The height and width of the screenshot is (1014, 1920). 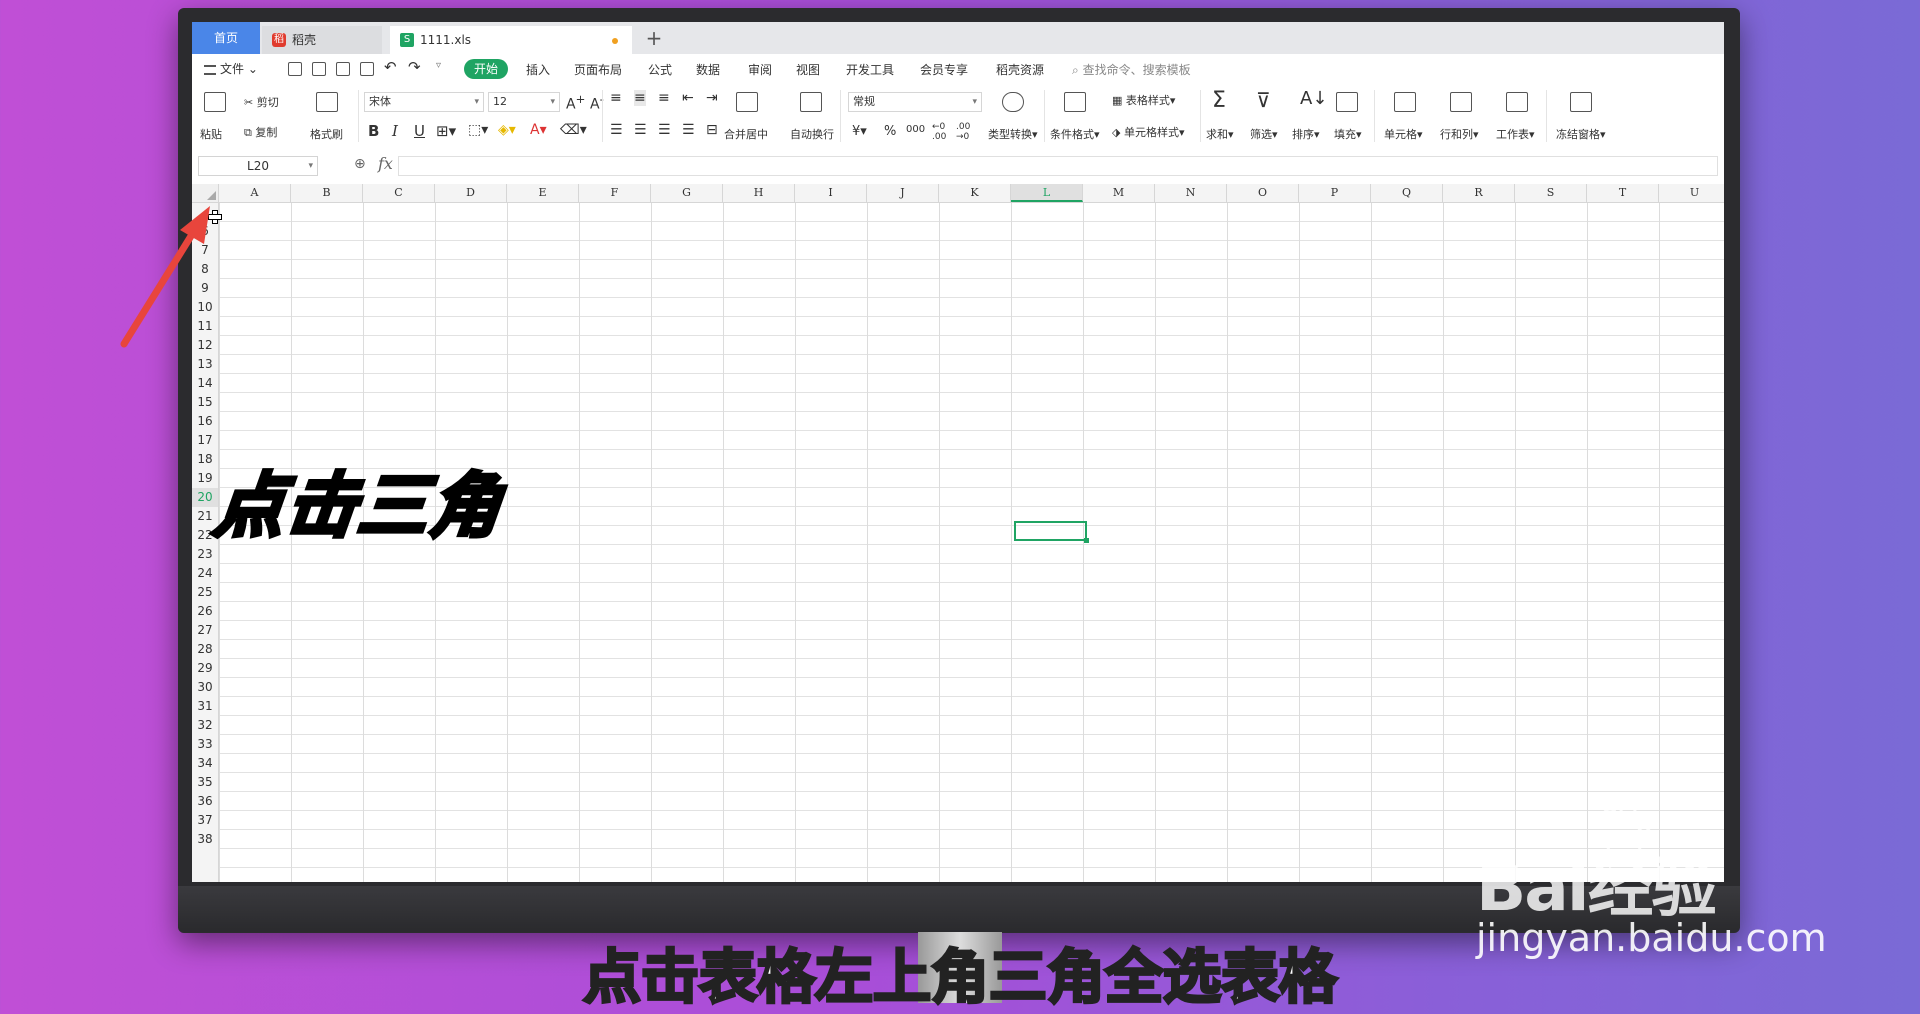 I want to click on menu-formula: 公式, so click(x=660, y=69).